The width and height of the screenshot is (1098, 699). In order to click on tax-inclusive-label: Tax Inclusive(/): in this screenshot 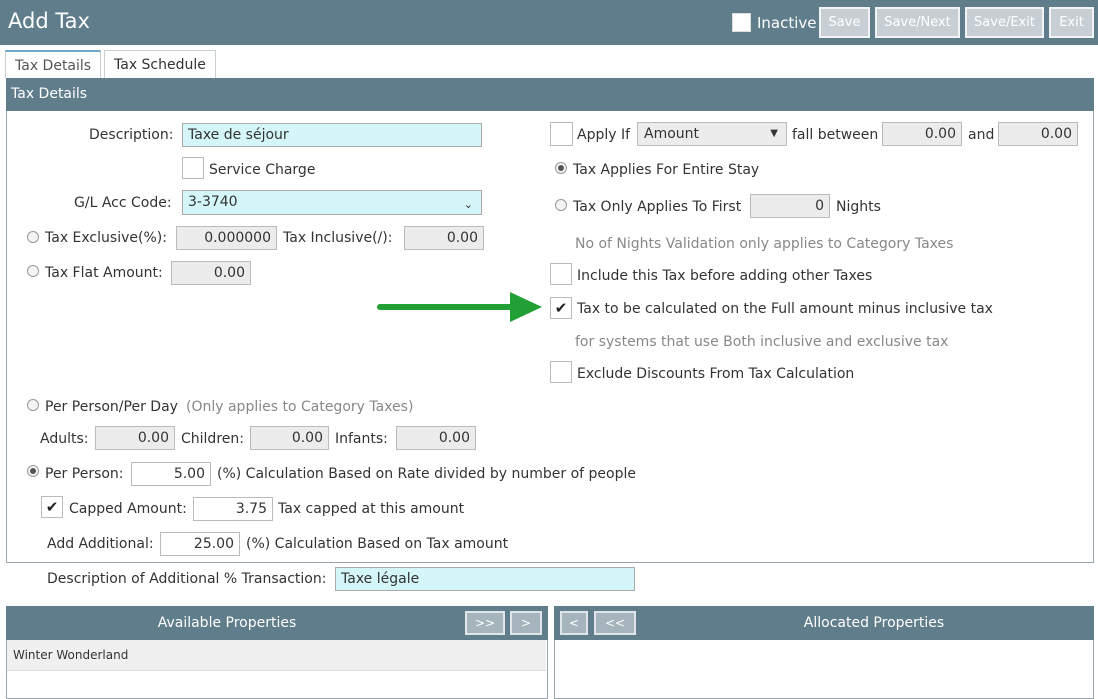, I will do `click(338, 238)`.